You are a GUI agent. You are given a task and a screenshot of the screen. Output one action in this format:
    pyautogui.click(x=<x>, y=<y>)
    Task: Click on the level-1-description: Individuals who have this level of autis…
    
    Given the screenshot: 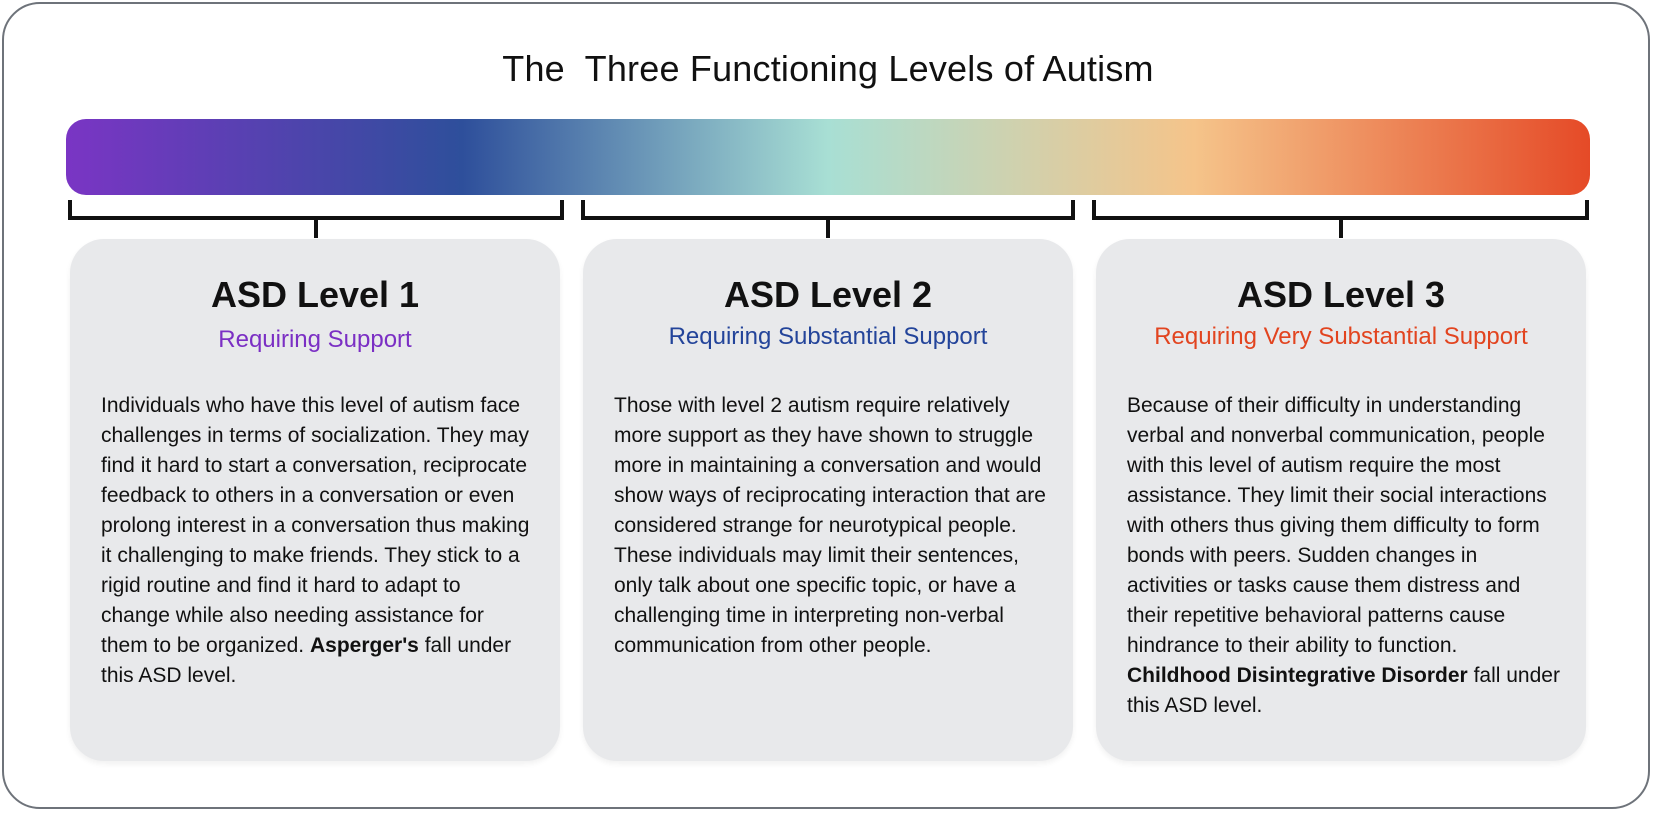 What is the action you would take?
    pyautogui.click(x=317, y=541)
    